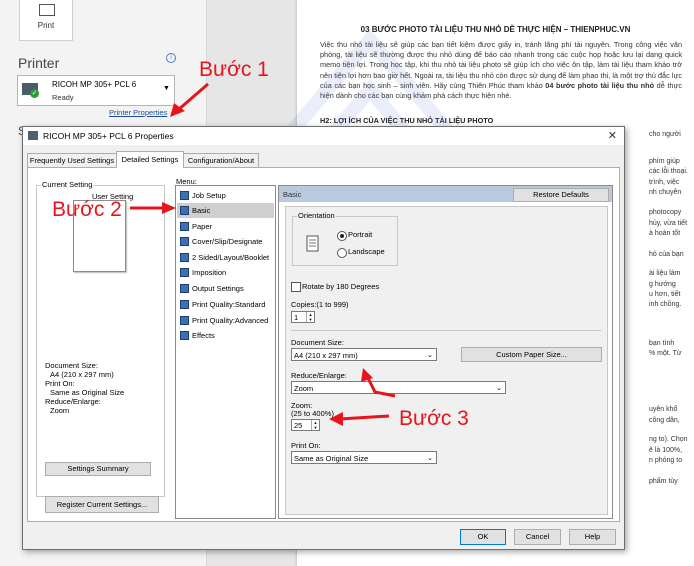 The height and width of the screenshot is (566, 694). Describe the element at coordinates (592, 537) in the screenshot. I see `help-button: Help` at that location.